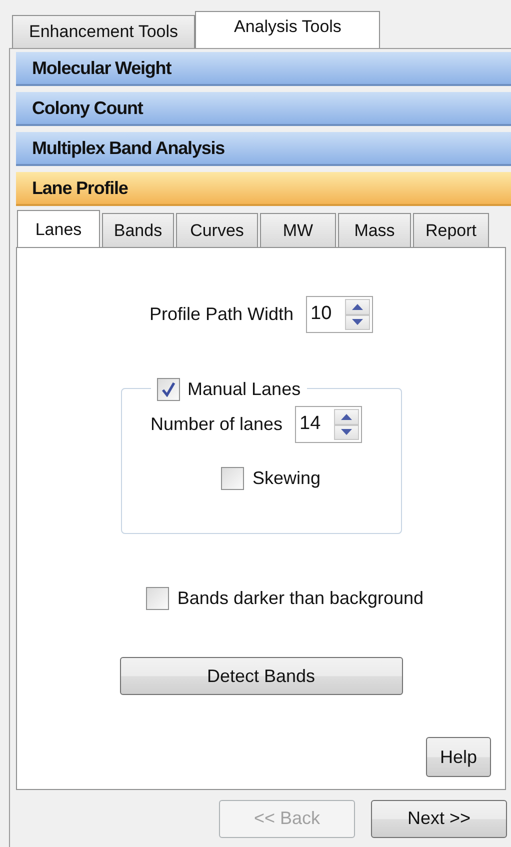 The image size is (511, 847). I want to click on number-input: 14, so click(316, 424).